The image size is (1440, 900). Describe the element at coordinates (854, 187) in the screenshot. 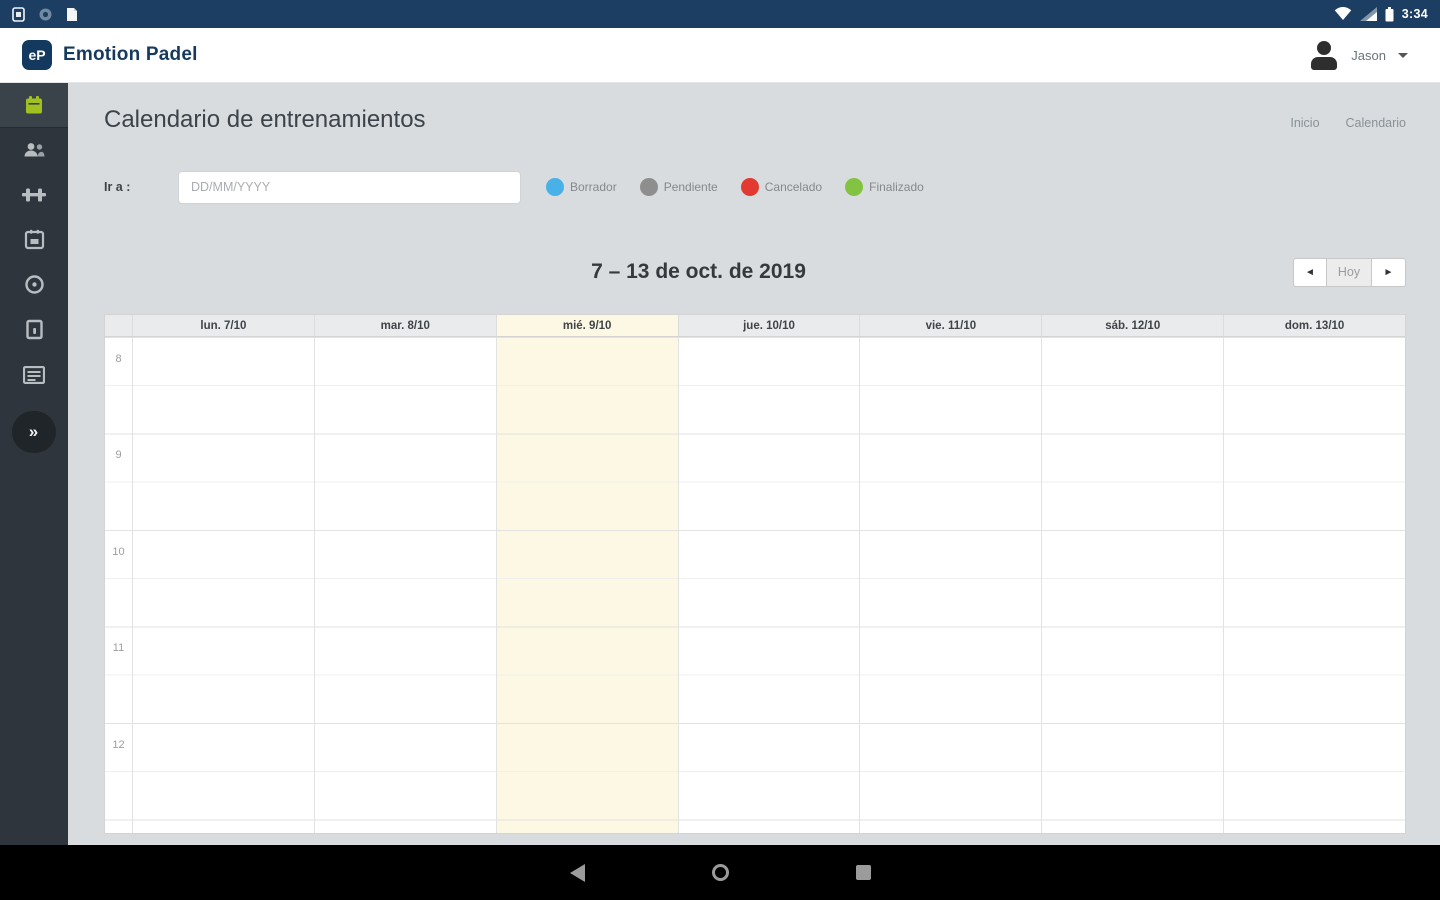

I see `finalizado-dot-icon` at that location.